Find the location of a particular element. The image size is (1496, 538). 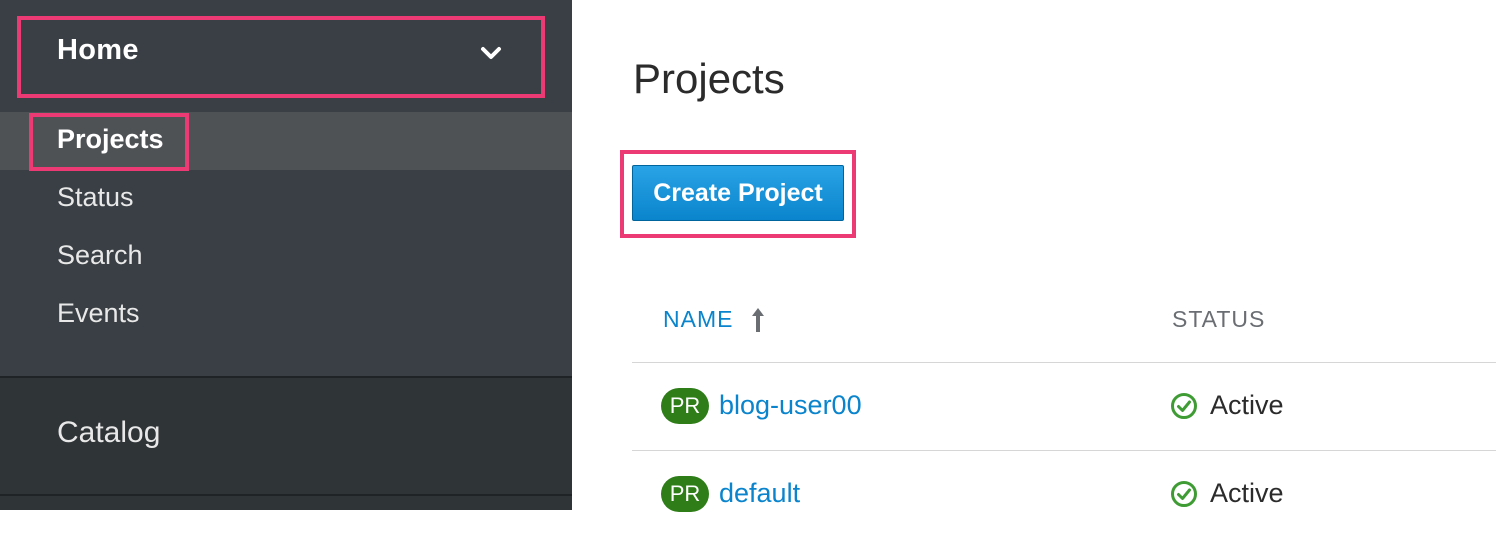

sidebar-item-label: Status is located at coordinates (95, 197).